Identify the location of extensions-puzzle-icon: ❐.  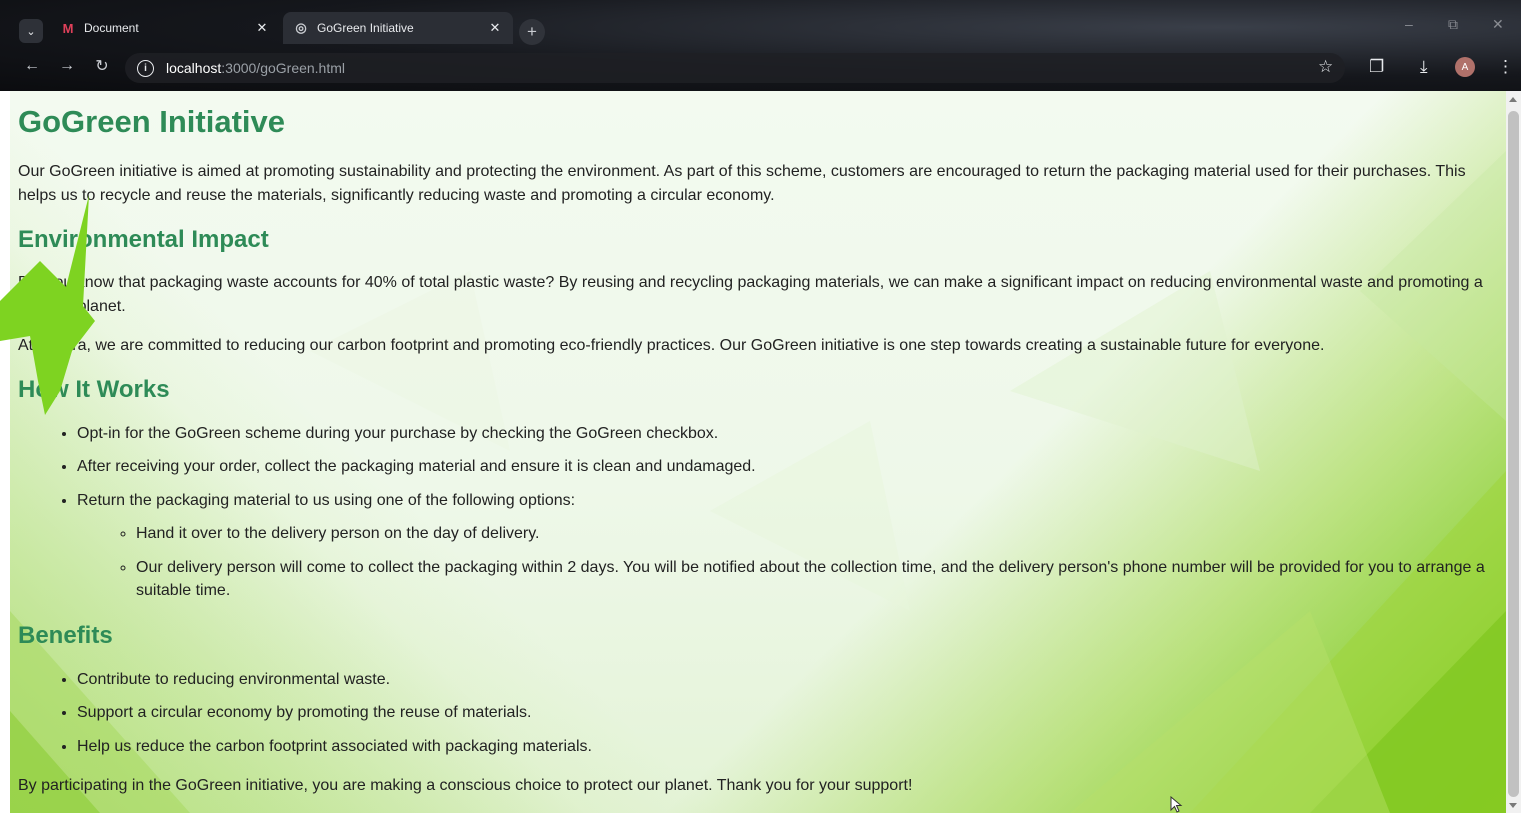
(1376, 67).